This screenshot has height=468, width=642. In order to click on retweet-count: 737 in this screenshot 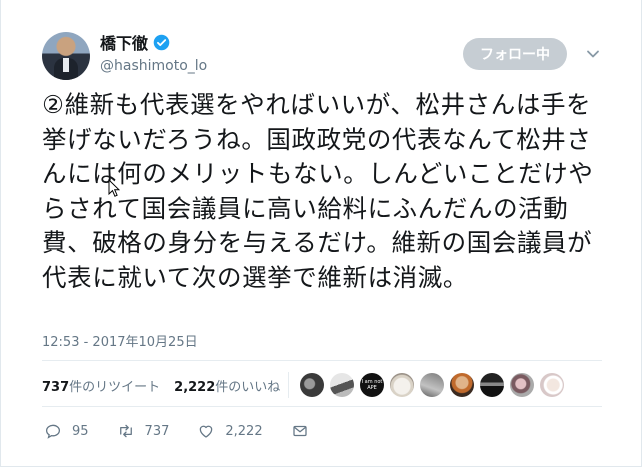, I will do `click(157, 431)`.